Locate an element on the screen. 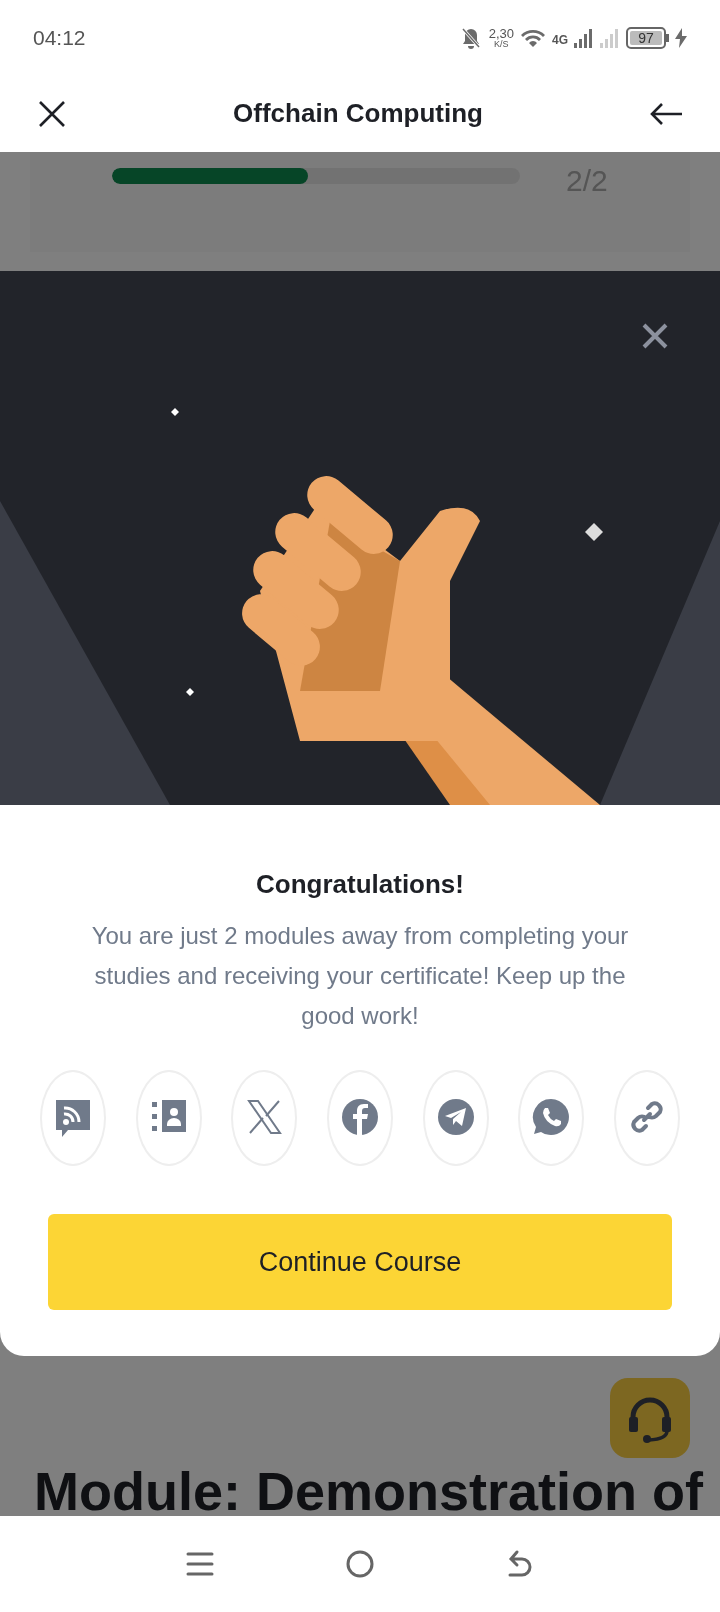 This screenshot has height=1612, width=720. feed-icon is located at coordinates (73, 1118).